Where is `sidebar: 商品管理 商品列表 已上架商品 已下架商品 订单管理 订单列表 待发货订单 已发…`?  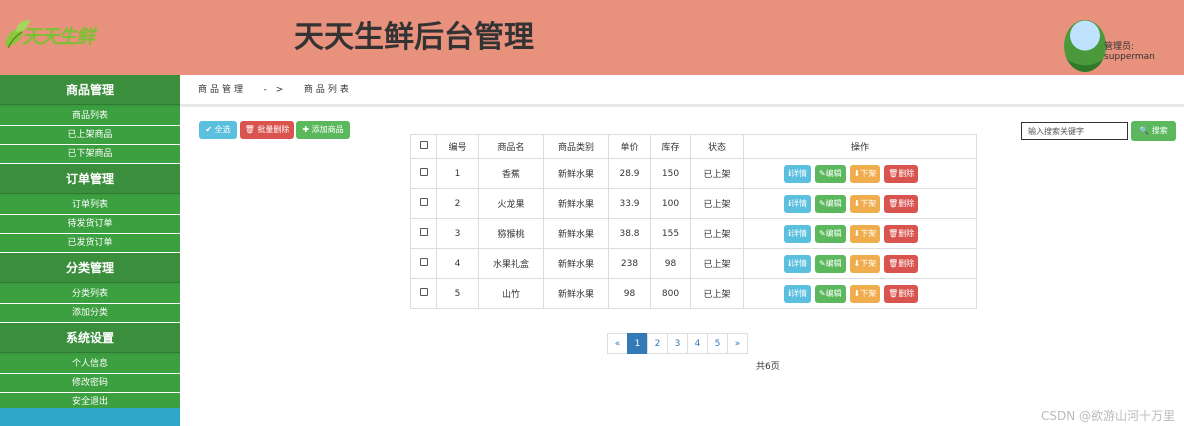 sidebar: 商品管理 商品列表 已上架商品 已下架商品 订单管理 订单列表 待发货订单 已发… is located at coordinates (90, 250).